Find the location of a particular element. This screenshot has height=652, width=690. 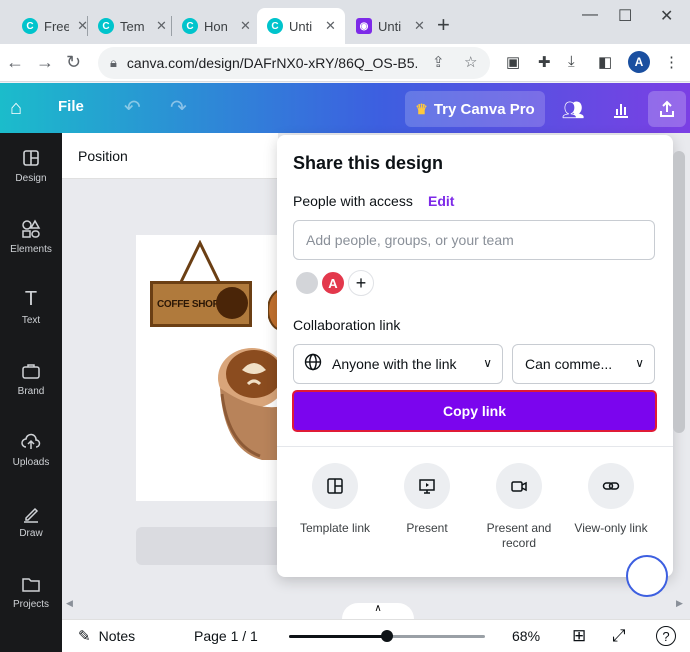

browser-tab: C Tem ✕ is located at coordinates (130, 26).